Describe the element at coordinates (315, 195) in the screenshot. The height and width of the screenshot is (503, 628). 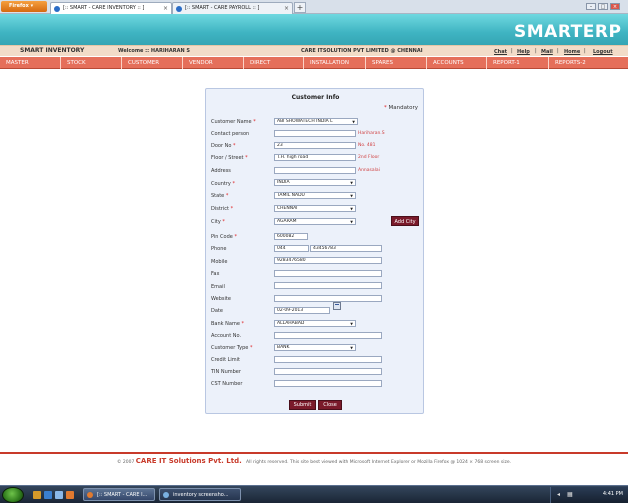
I see `state-select: TAMIL NADU` at that location.